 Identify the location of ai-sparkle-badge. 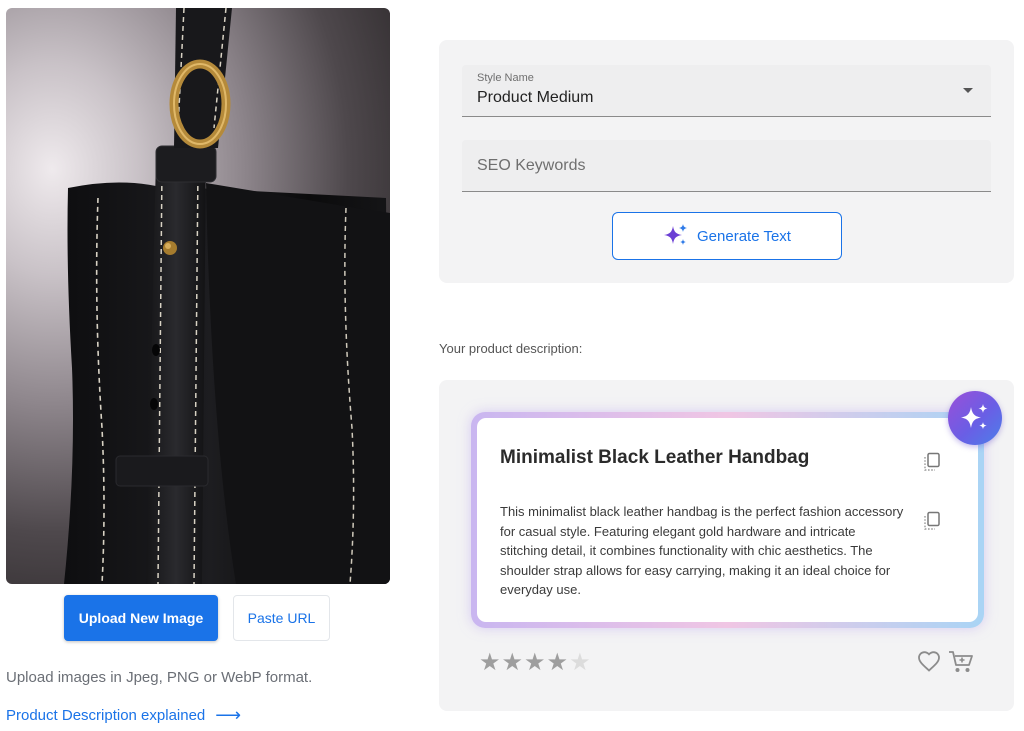
(975, 418).